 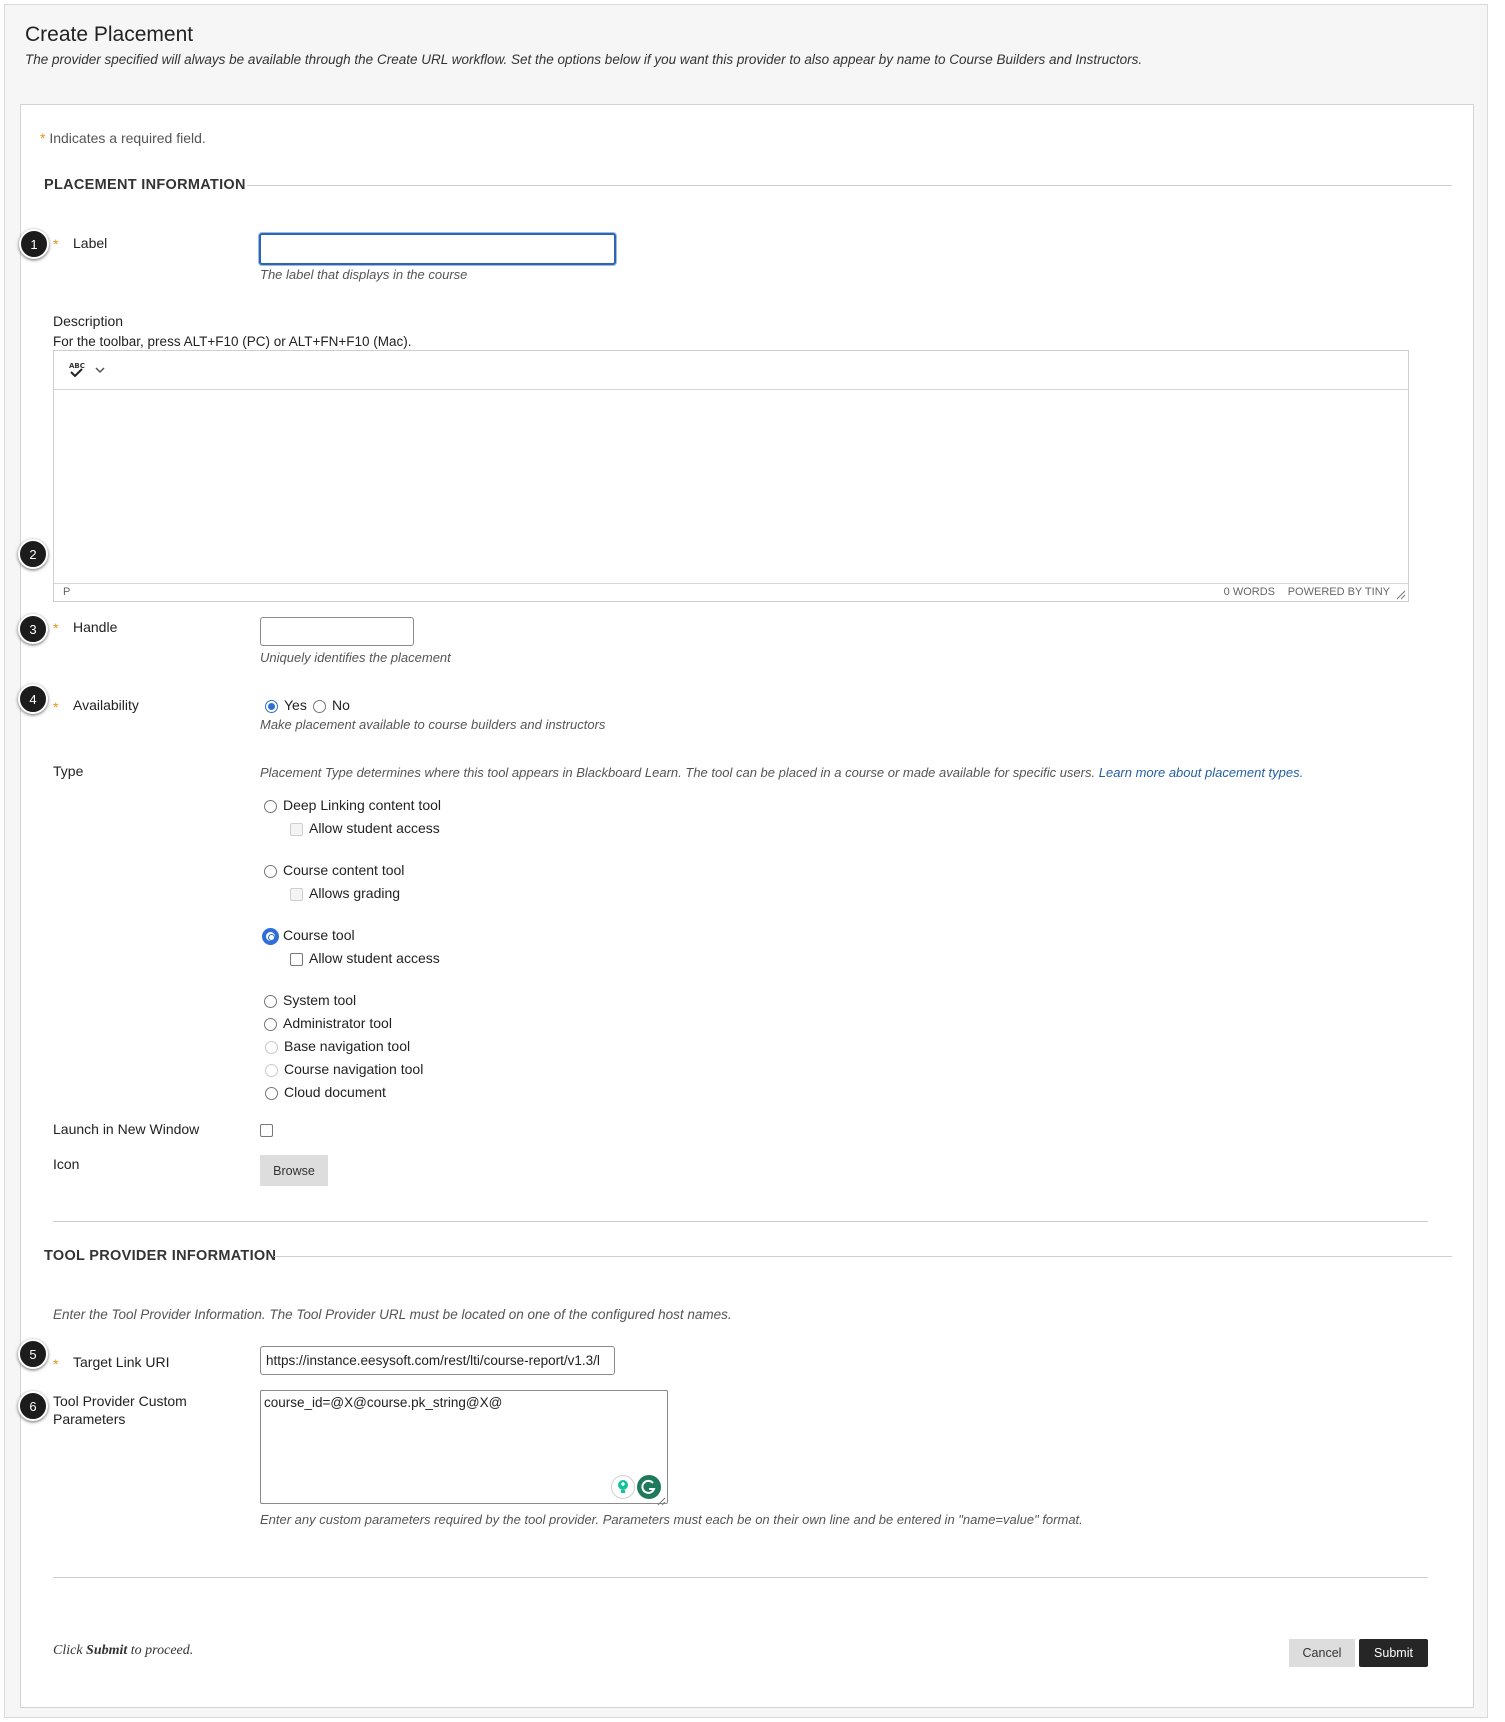 I want to click on resize-handle-icon, so click(x=1401, y=595).